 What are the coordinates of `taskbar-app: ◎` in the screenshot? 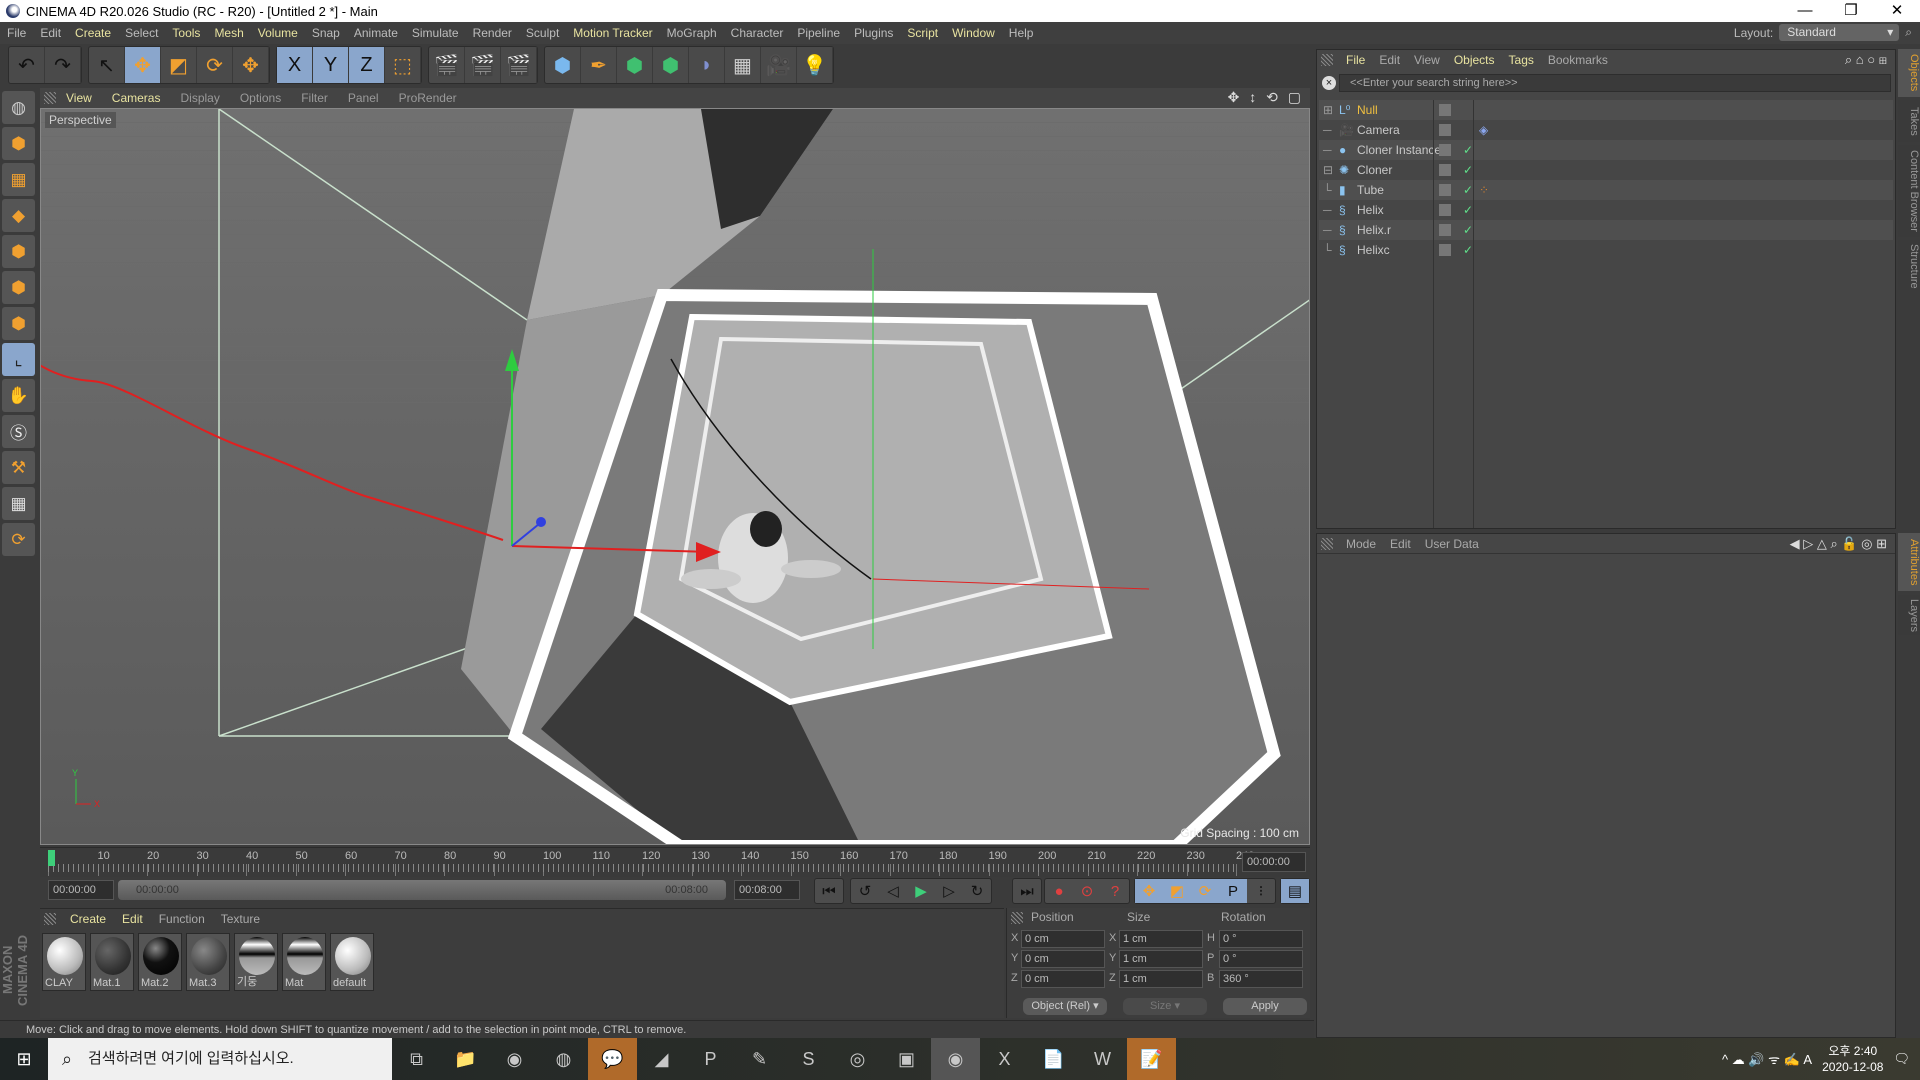 It's located at (857, 1059).